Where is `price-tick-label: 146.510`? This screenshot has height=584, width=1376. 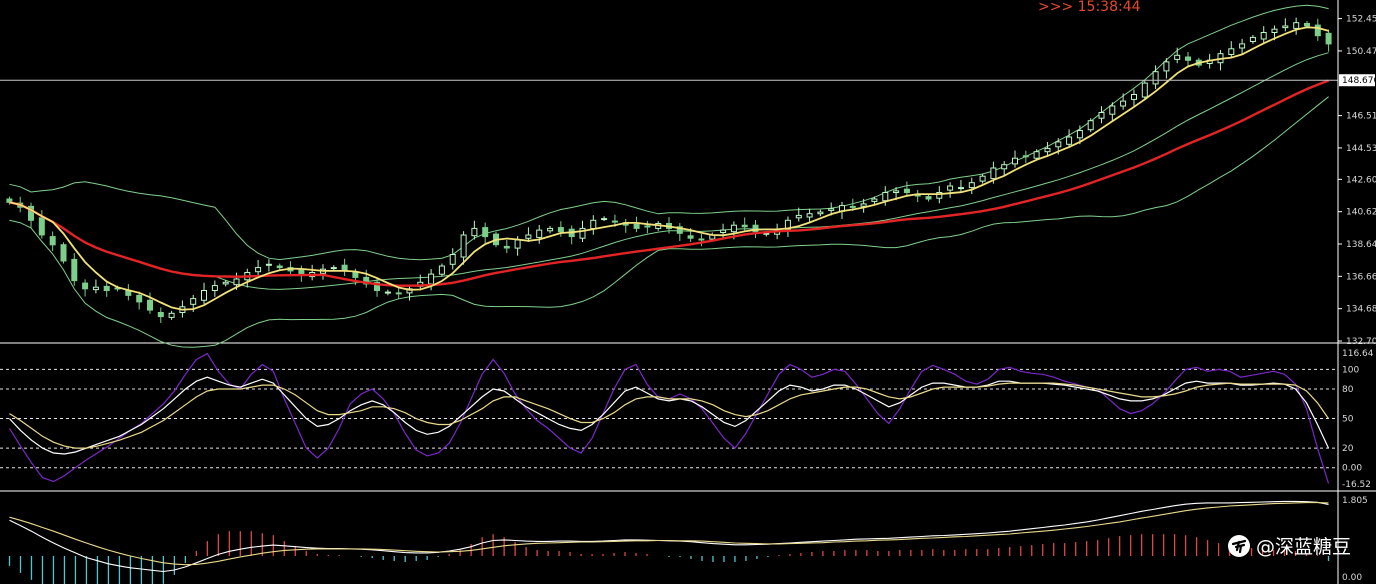 price-tick-label: 146.510 is located at coordinates (1361, 117).